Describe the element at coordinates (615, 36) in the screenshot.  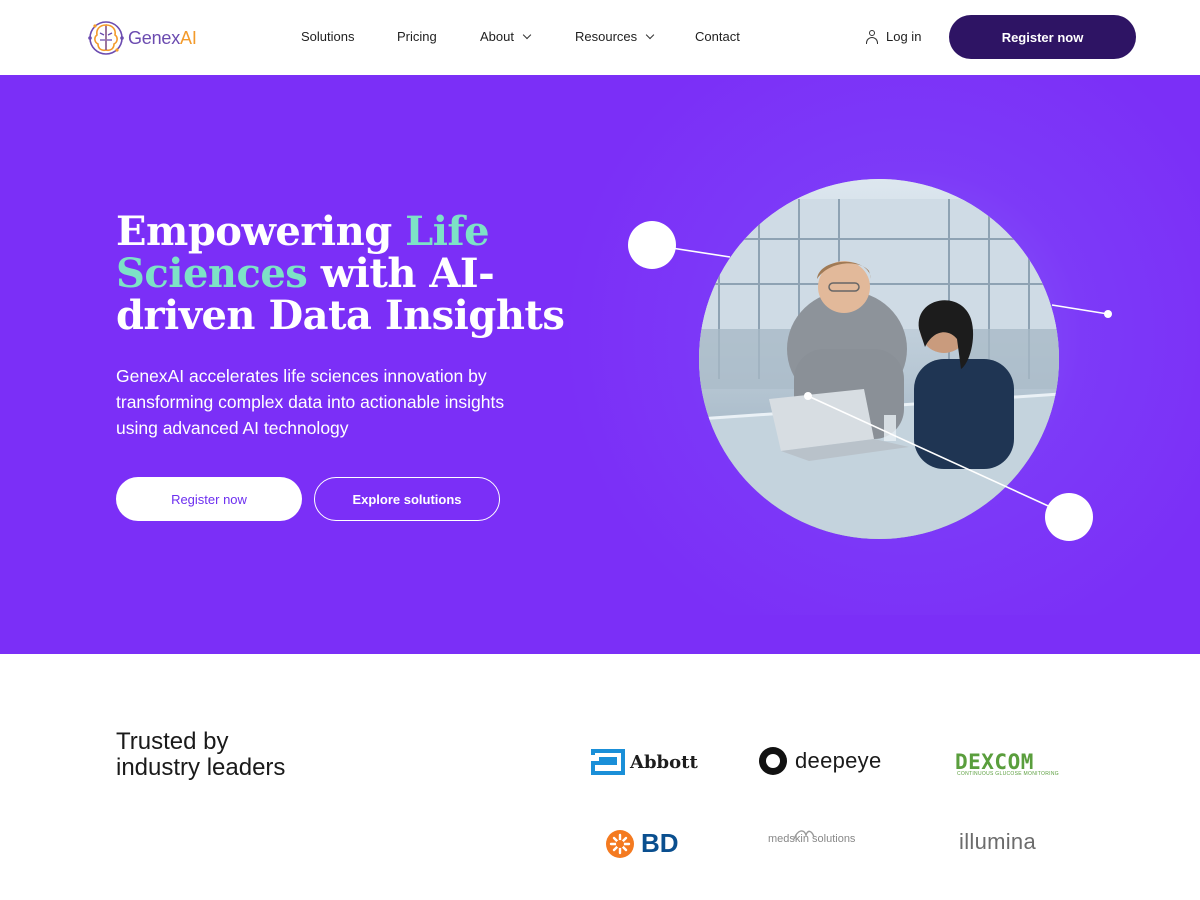
I see `nav-resources: Resources` at that location.